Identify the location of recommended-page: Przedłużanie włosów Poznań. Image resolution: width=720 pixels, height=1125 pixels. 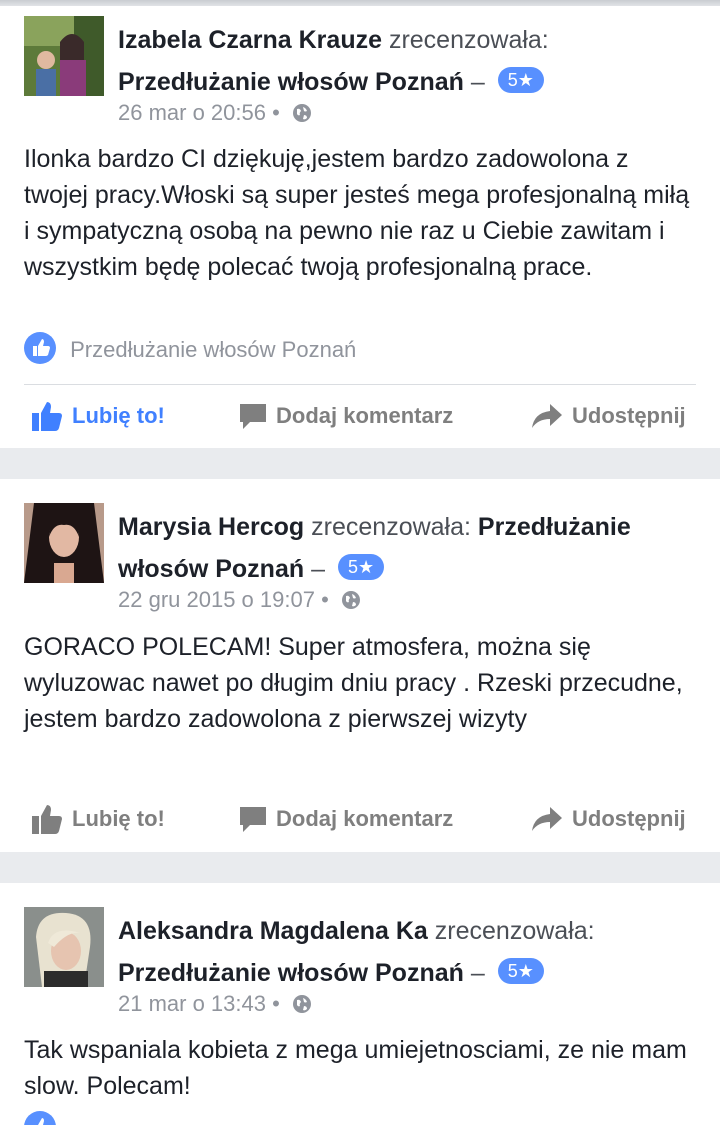
(213, 349).